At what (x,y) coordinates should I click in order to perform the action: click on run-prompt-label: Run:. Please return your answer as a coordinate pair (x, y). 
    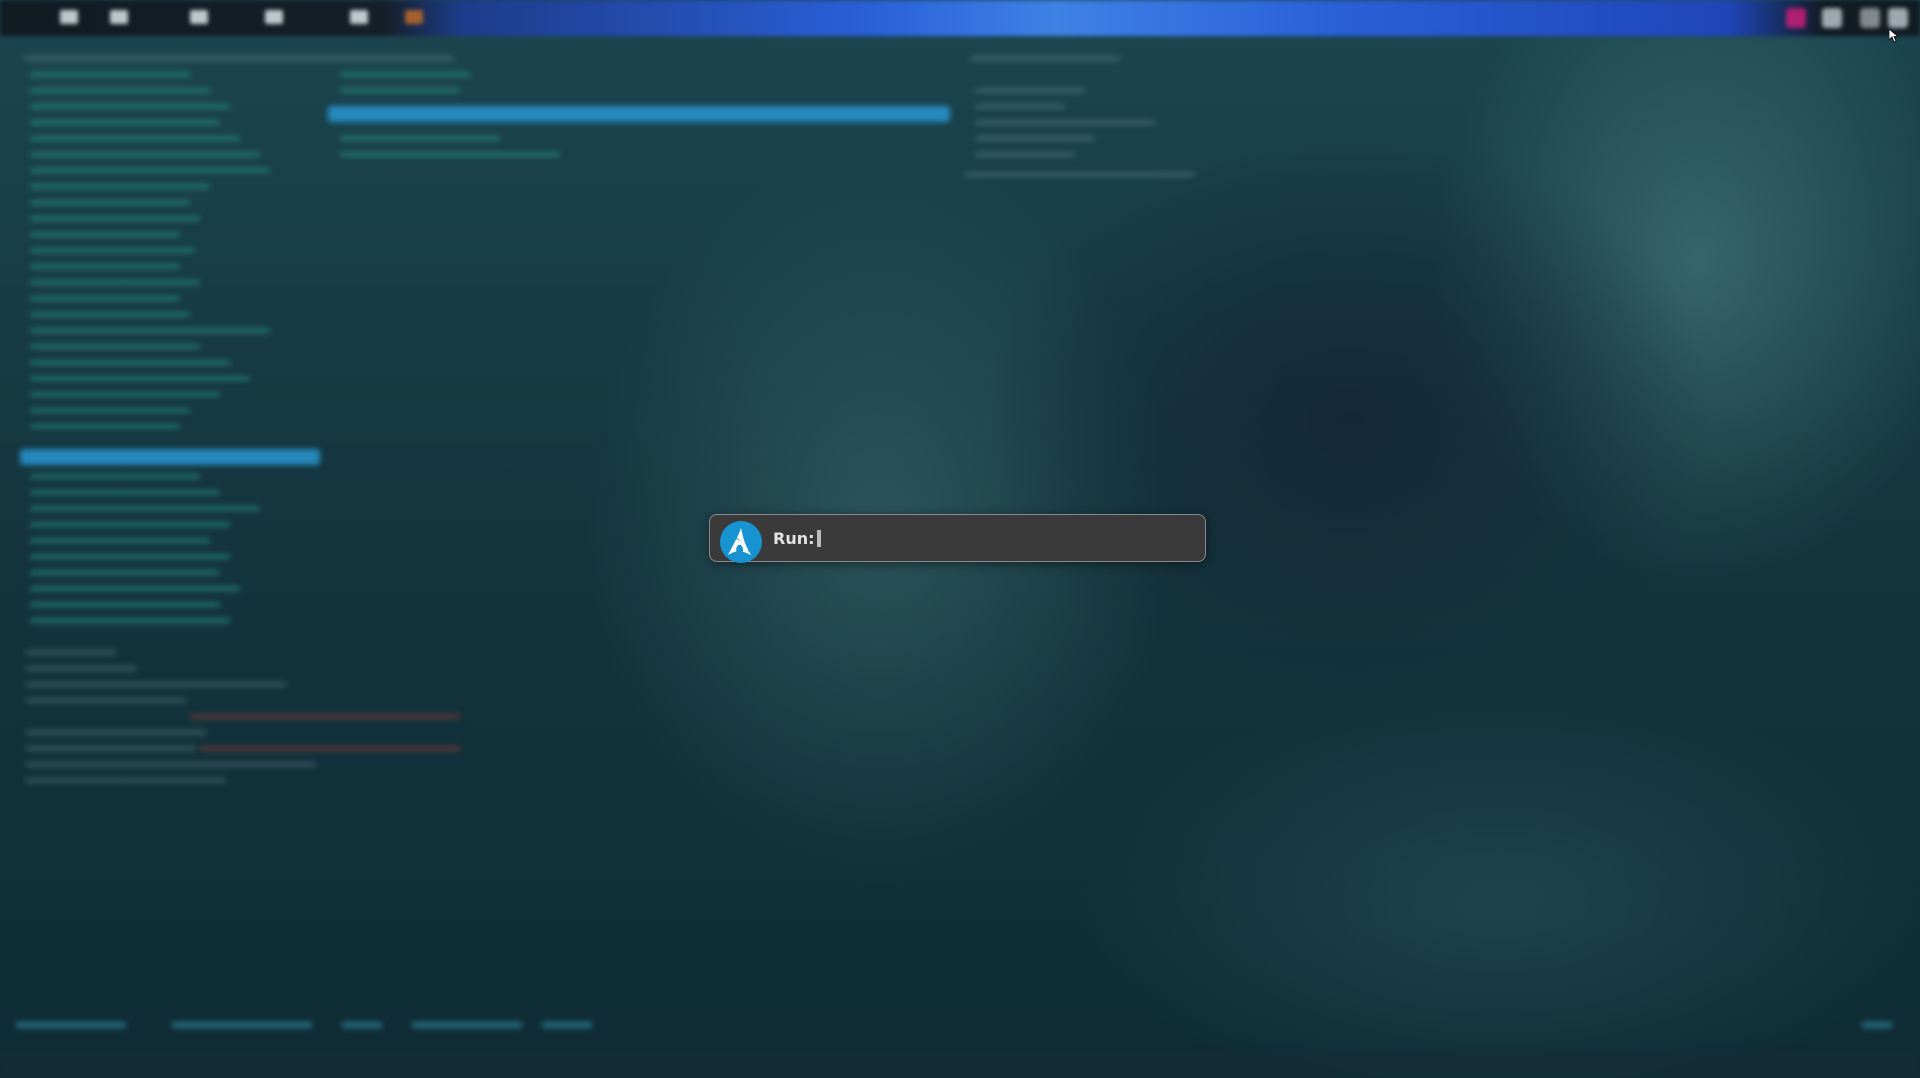
    Looking at the image, I should click on (794, 538).